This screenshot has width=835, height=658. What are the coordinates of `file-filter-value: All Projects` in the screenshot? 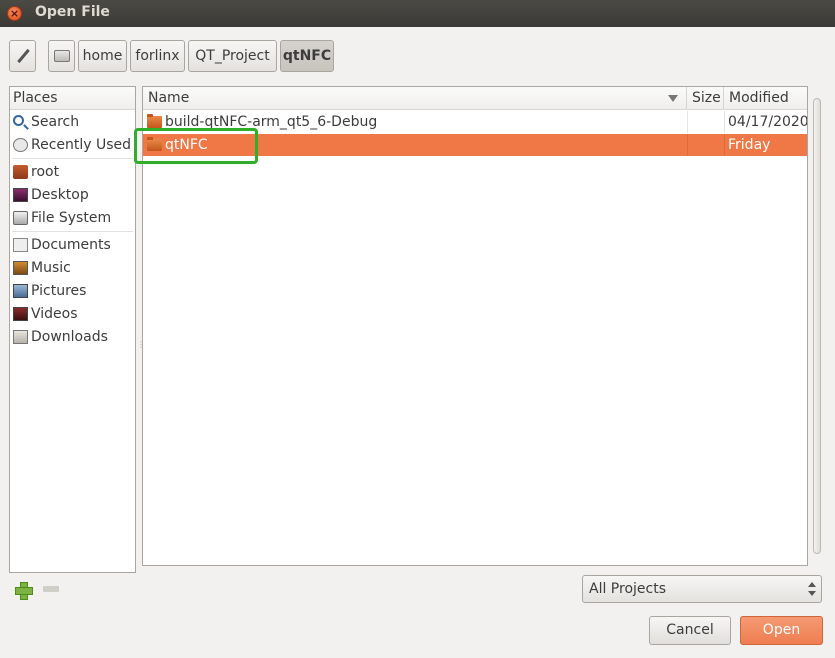 It's located at (627, 589).